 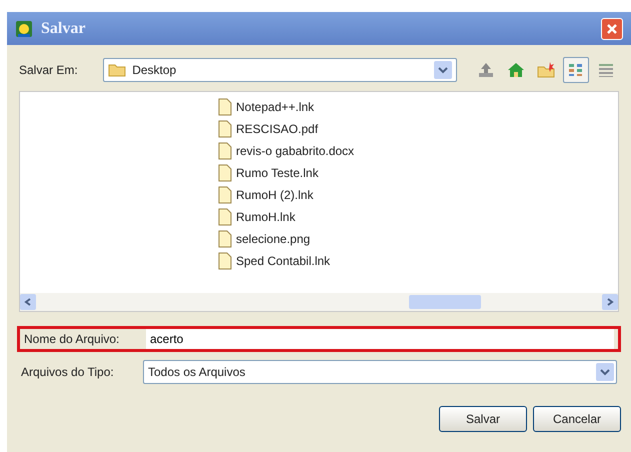 I want to click on close-button, so click(x=612, y=29).